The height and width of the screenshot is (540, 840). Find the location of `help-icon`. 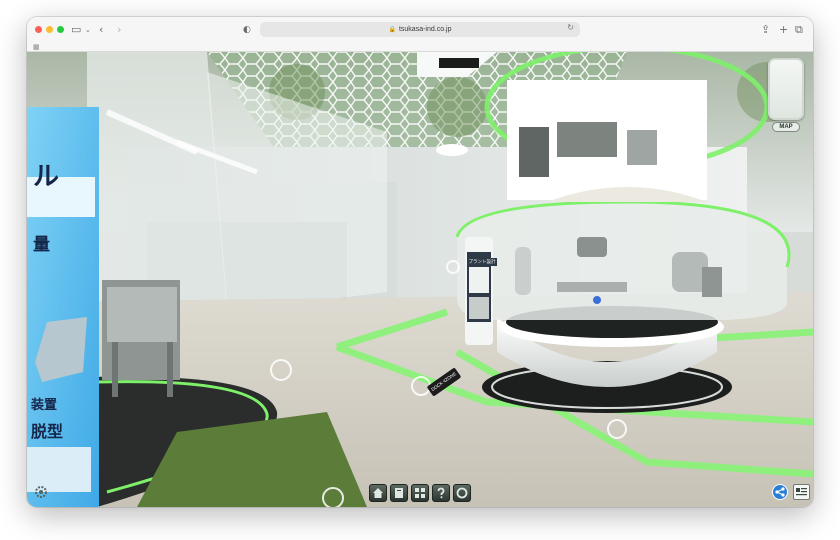

help-icon is located at coordinates (441, 493).